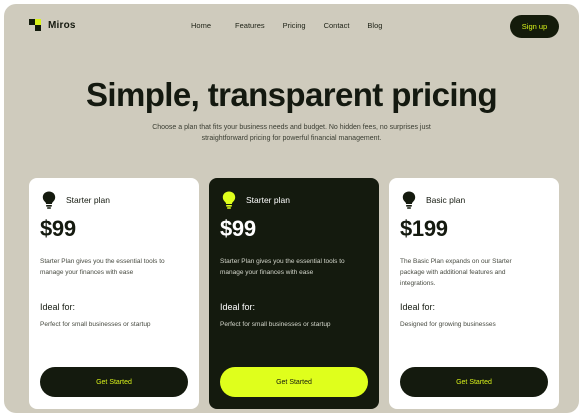 The height and width of the screenshot is (417, 583). Describe the element at coordinates (374, 25) in the screenshot. I see `nav-item-blog: Blog` at that location.